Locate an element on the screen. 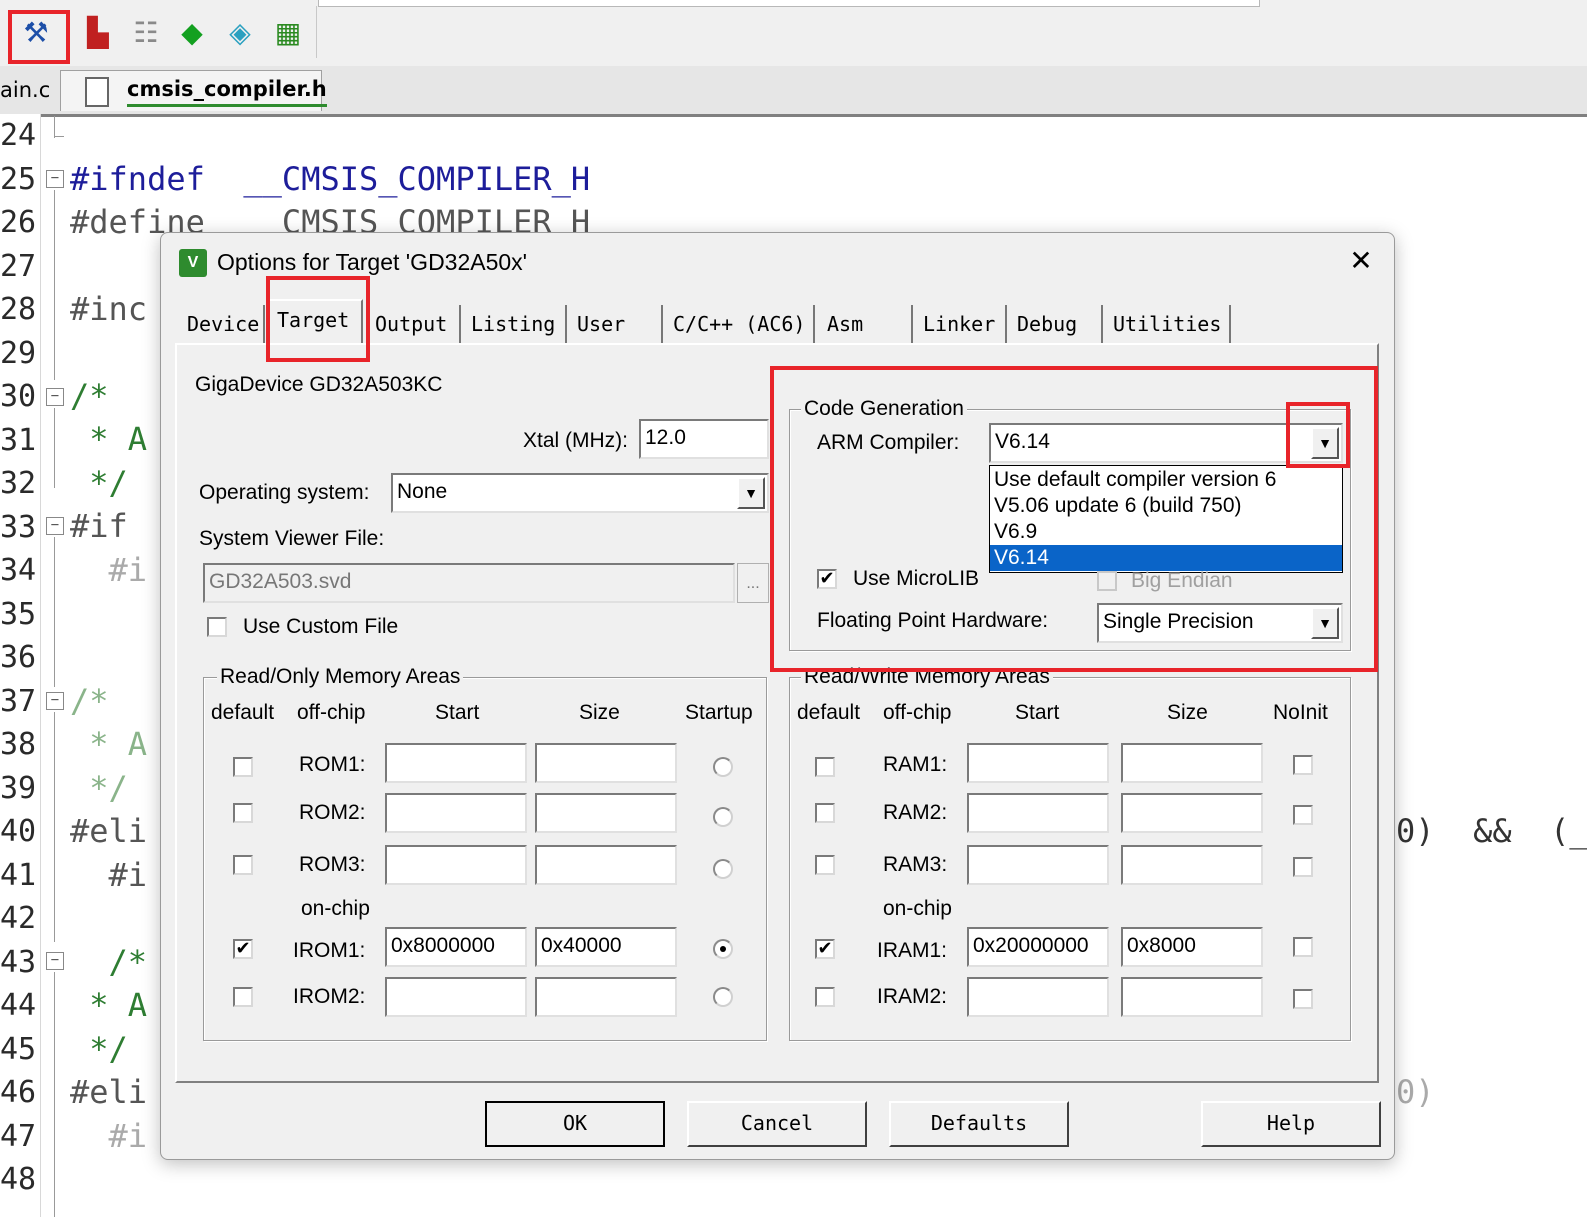 The height and width of the screenshot is (1217, 1587). rom2-size-input is located at coordinates (606, 813).